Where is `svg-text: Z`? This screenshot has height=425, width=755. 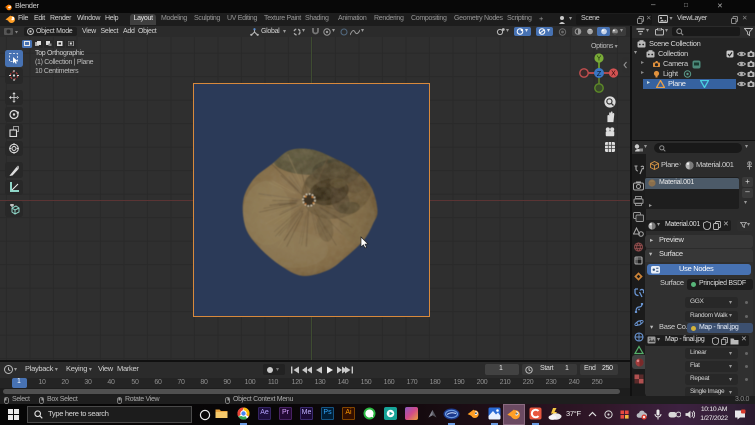 svg-text: Z is located at coordinates (599, 73).